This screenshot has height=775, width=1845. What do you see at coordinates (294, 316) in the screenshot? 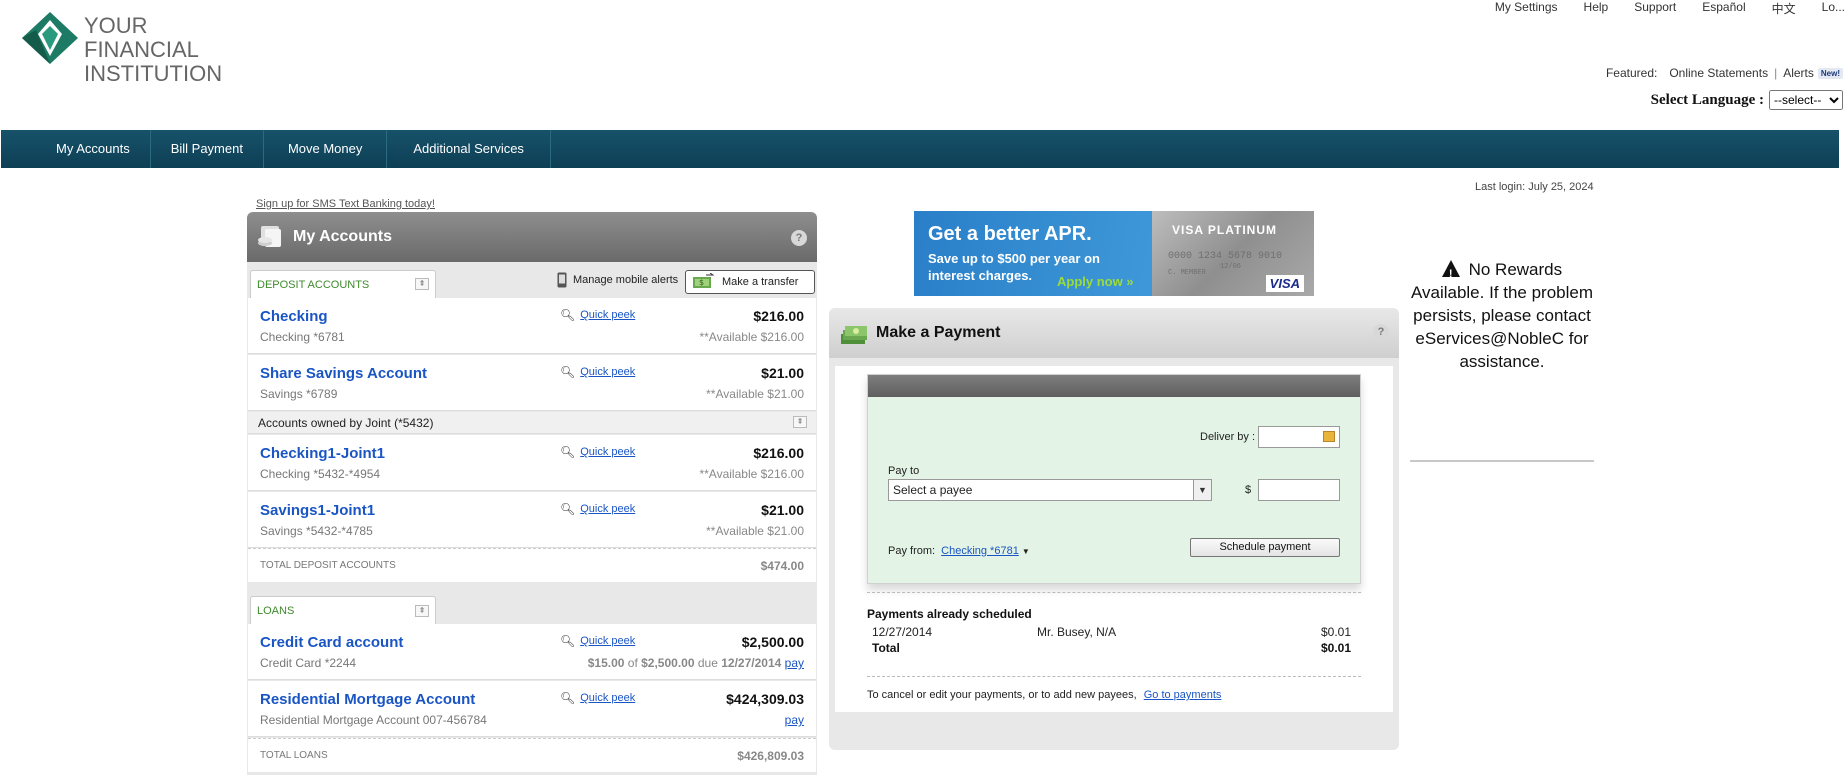
I see `account-name-link: Checking` at bounding box center [294, 316].